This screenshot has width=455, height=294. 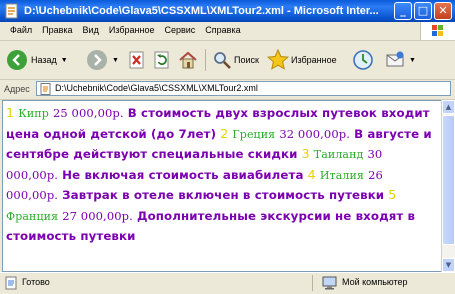 I want to click on back-button: Назад ▼, so click(x=37, y=60).